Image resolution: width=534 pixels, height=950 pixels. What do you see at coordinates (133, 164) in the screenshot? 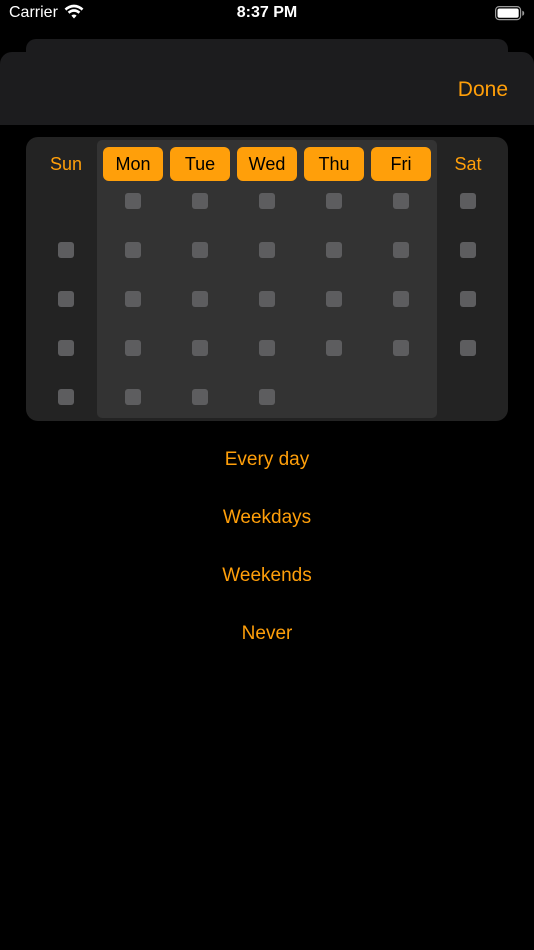
I see `day-toggle-mon: Mon` at bounding box center [133, 164].